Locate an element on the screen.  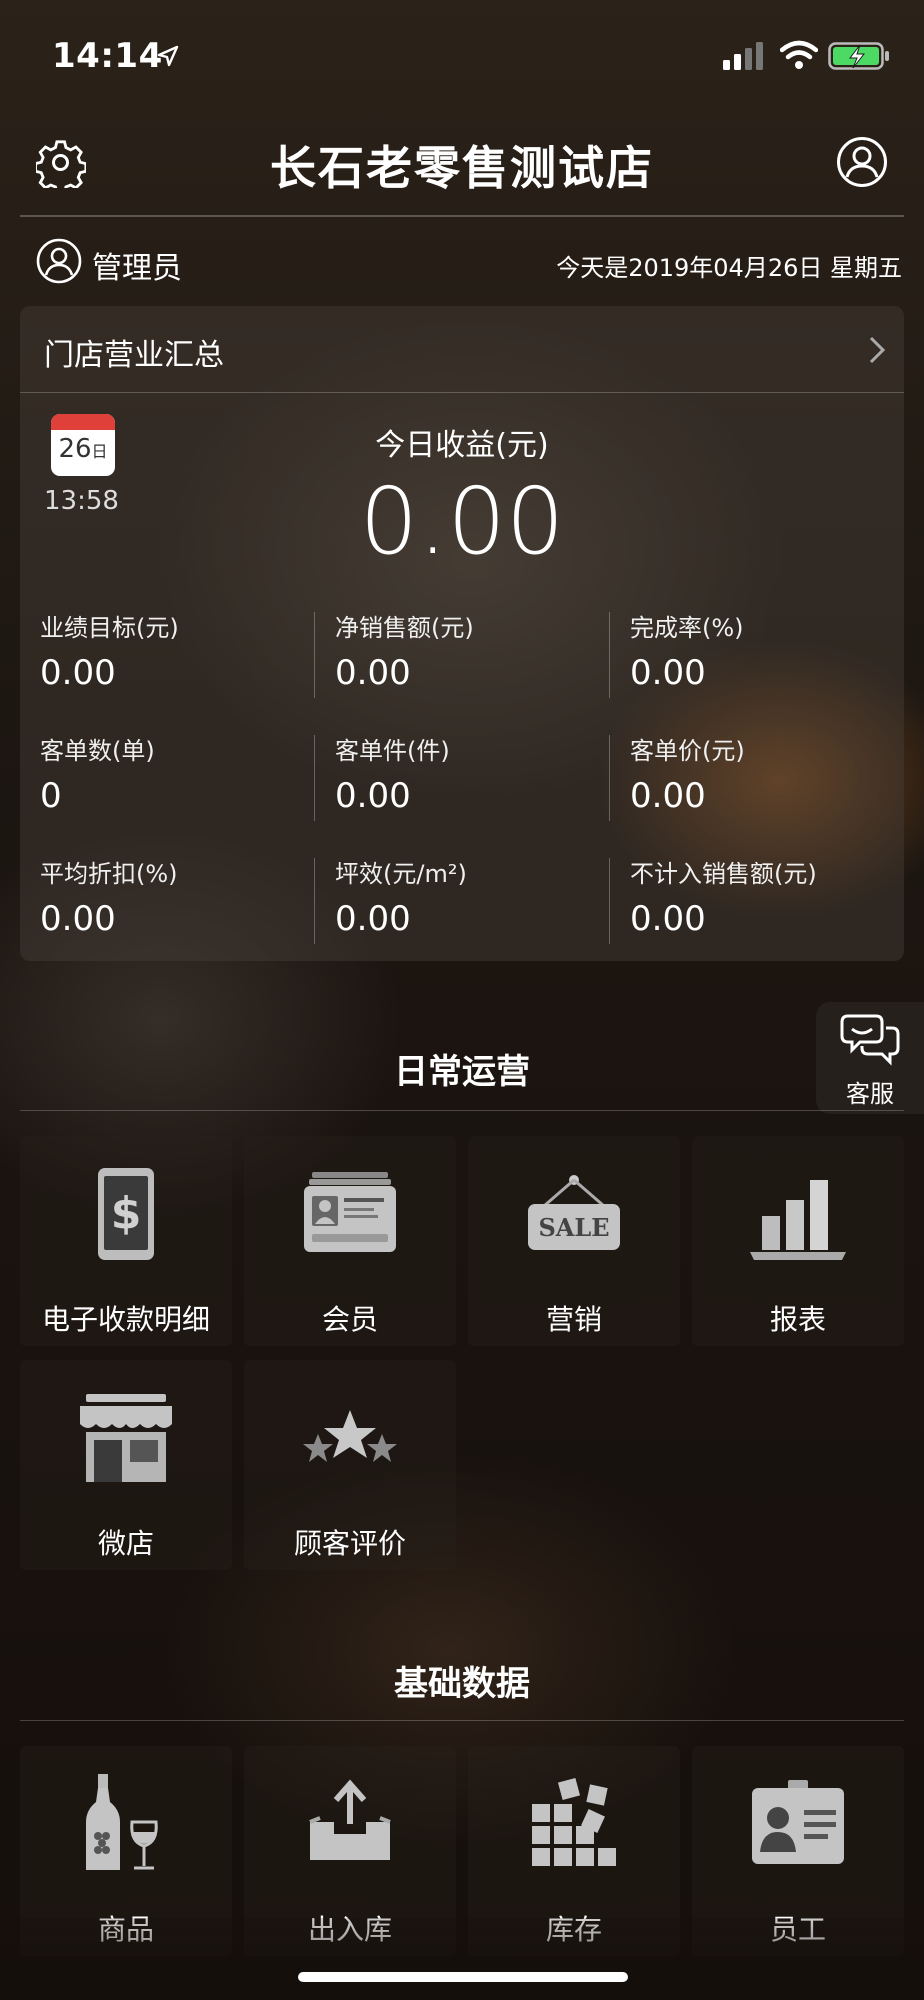
blocks-icon is located at coordinates (574, 1821).